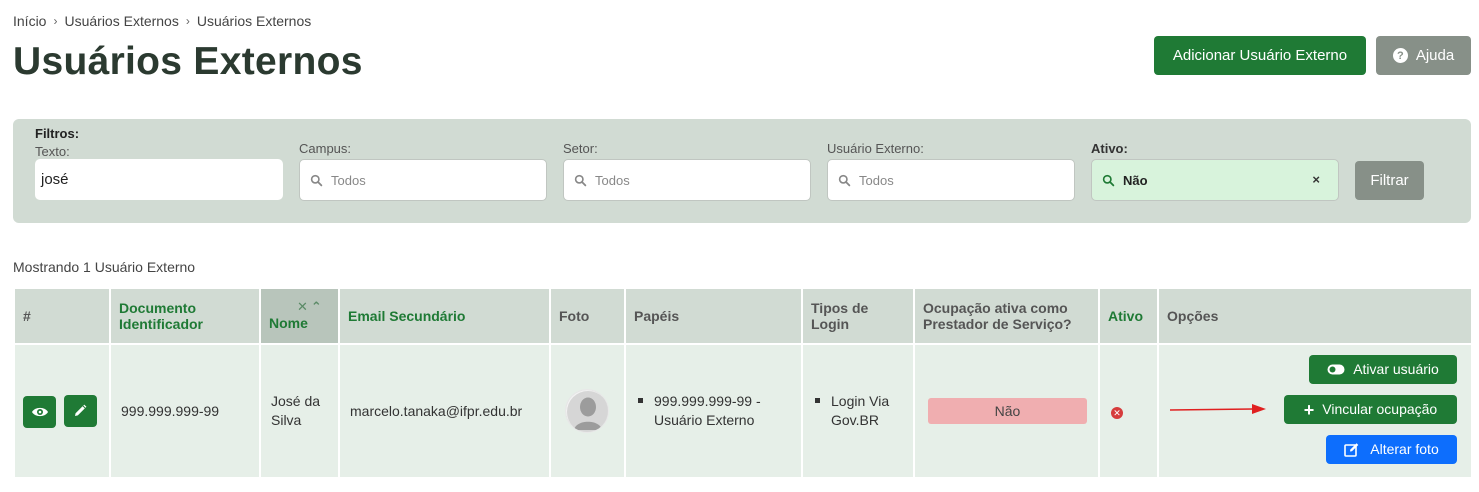 The width and height of the screenshot is (1479, 492). What do you see at coordinates (444, 411) in the screenshot?
I see `email-cell: marcelo.tanaka@ifpr.edu.br` at bounding box center [444, 411].